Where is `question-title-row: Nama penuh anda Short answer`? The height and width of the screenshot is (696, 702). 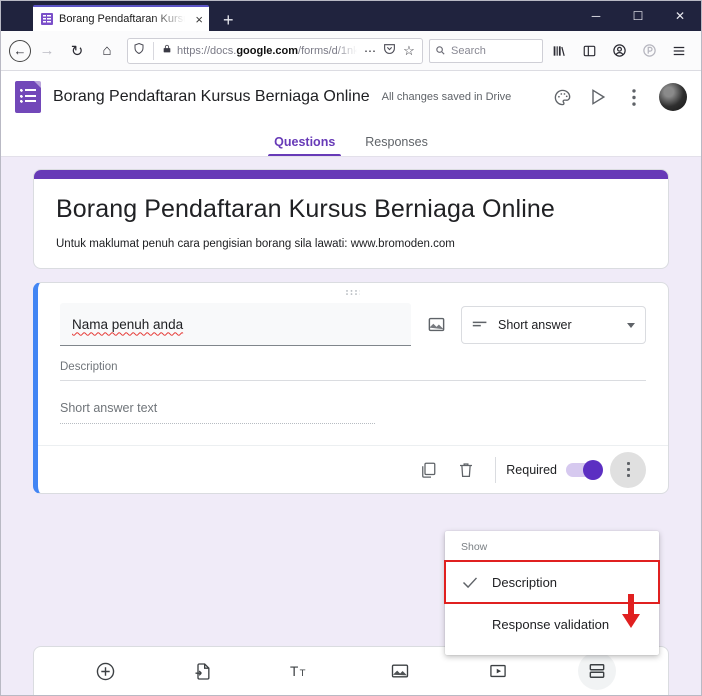 question-title-row: Nama penuh anda Short answer is located at coordinates (353, 321).